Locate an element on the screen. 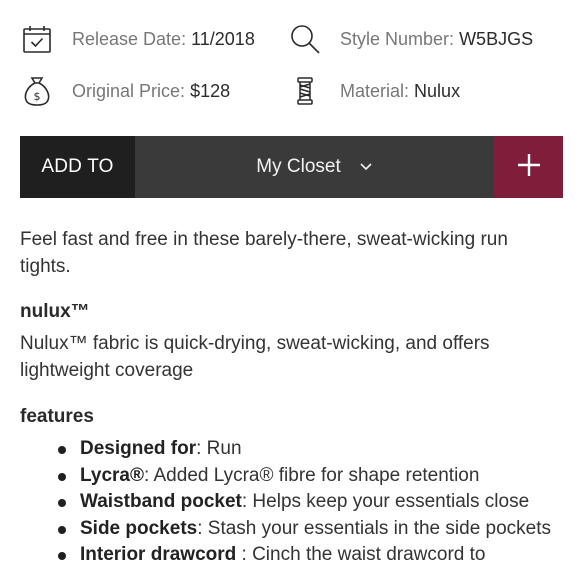 Image resolution: width=580 pixels, height=580 pixels. original-price-text: Original Price: $128 is located at coordinates (151, 91).